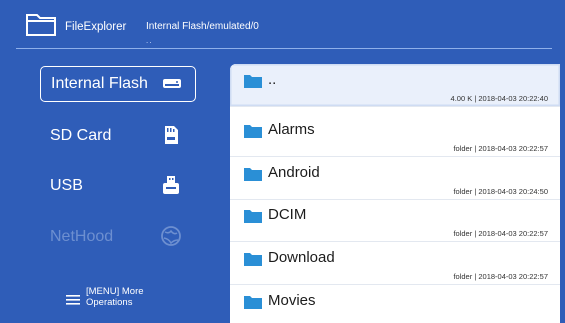 The height and width of the screenshot is (323, 565). What do you see at coordinates (82, 236) in the screenshot?
I see `sidebar-item-label: NetHood` at bounding box center [82, 236].